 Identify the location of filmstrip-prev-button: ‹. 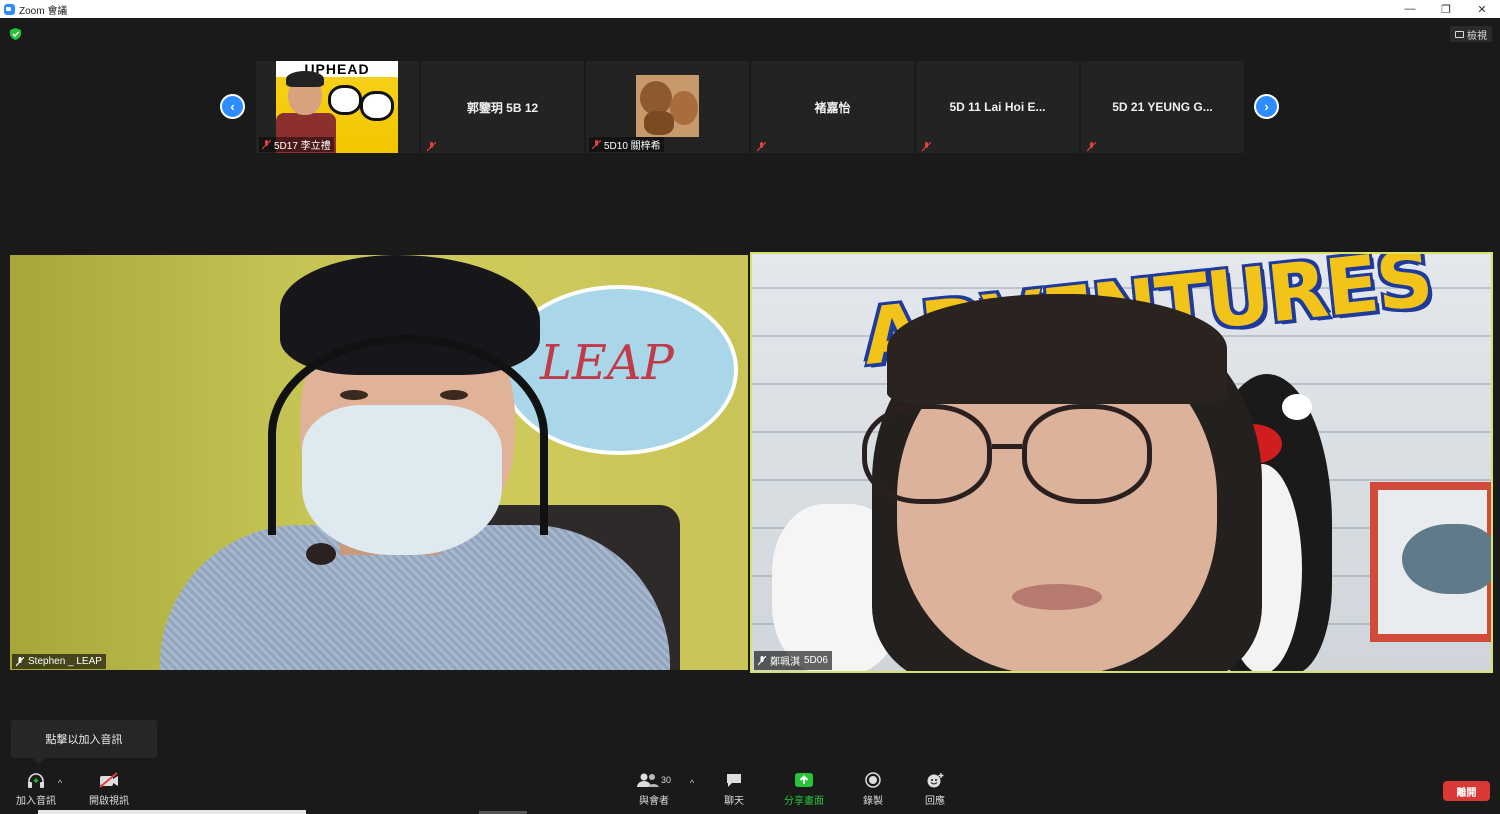
(232, 106).